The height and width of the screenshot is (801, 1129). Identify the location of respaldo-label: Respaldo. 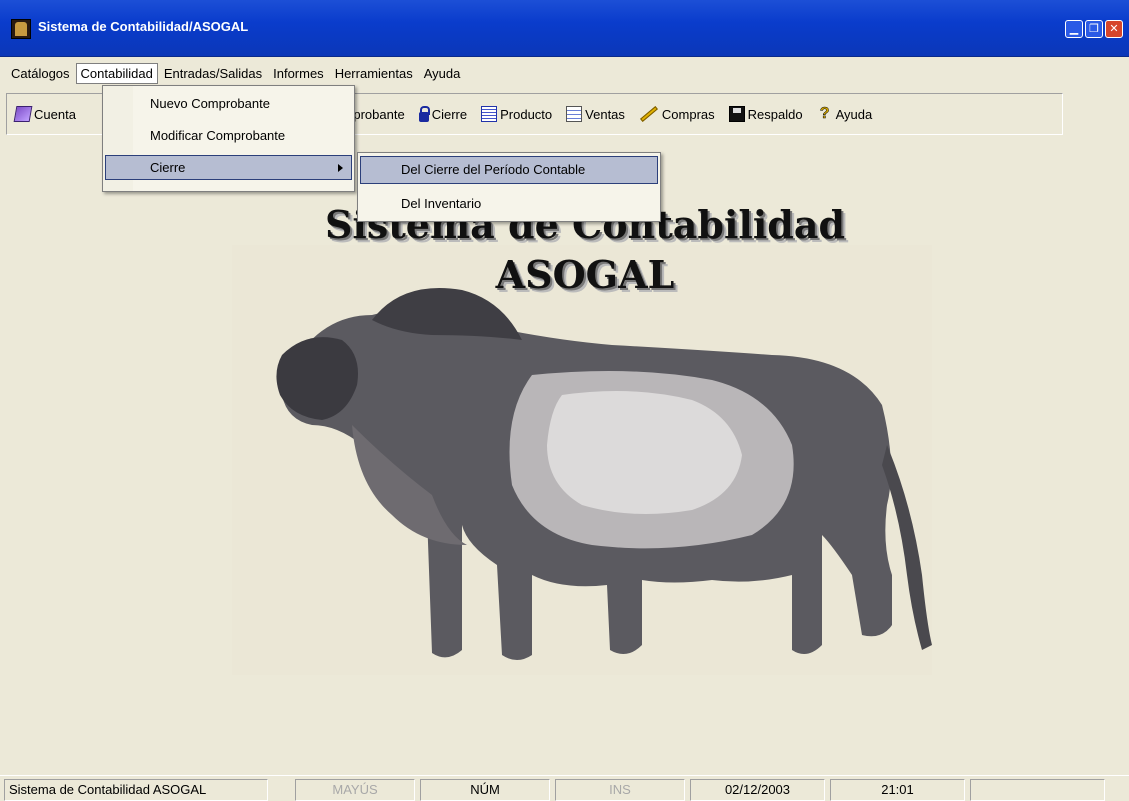
(775, 114).